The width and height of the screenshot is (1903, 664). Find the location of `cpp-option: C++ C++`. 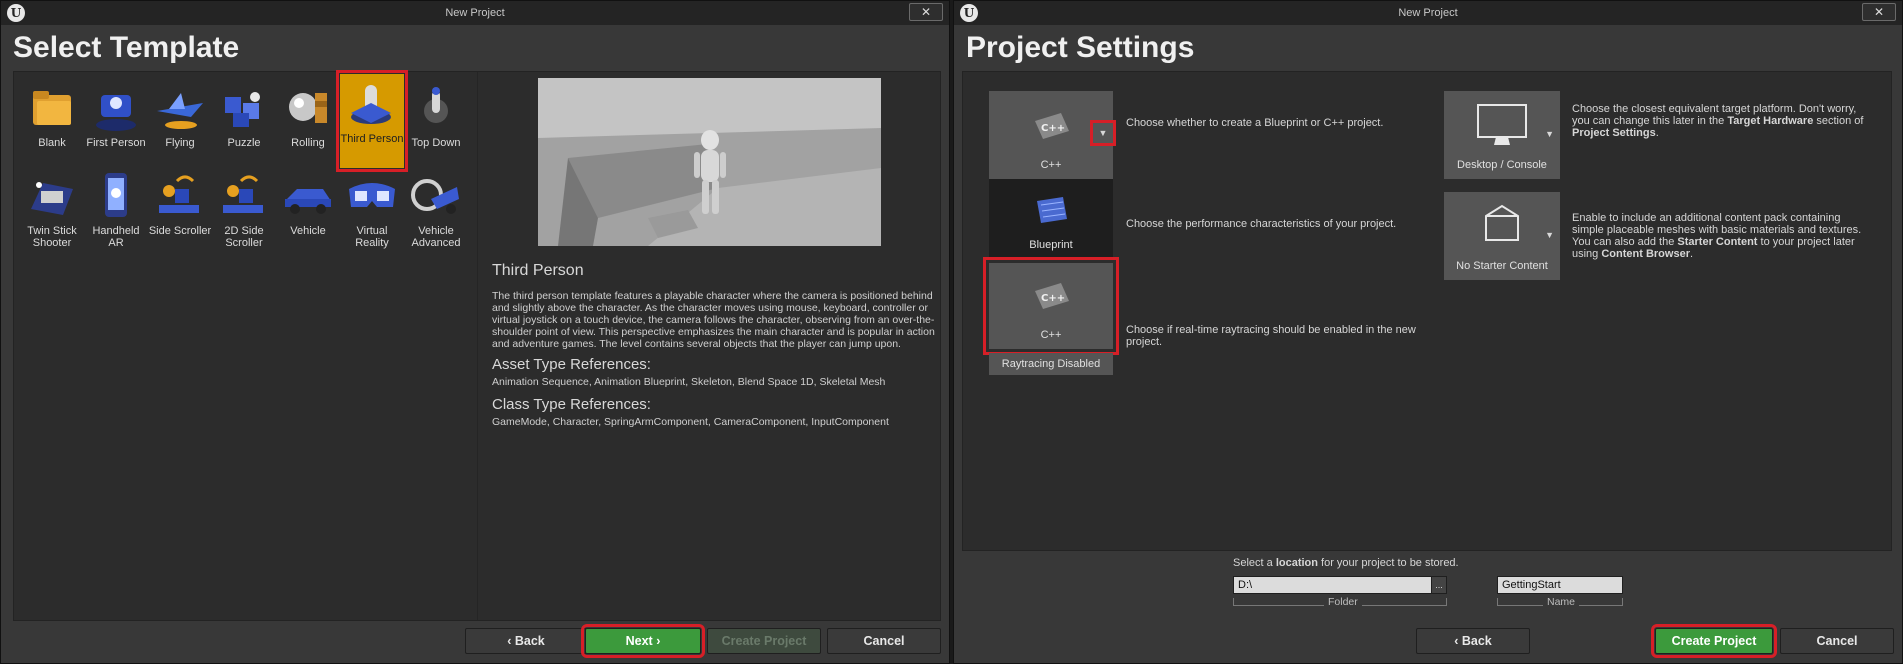

cpp-option: C++ C++ is located at coordinates (1051, 306).